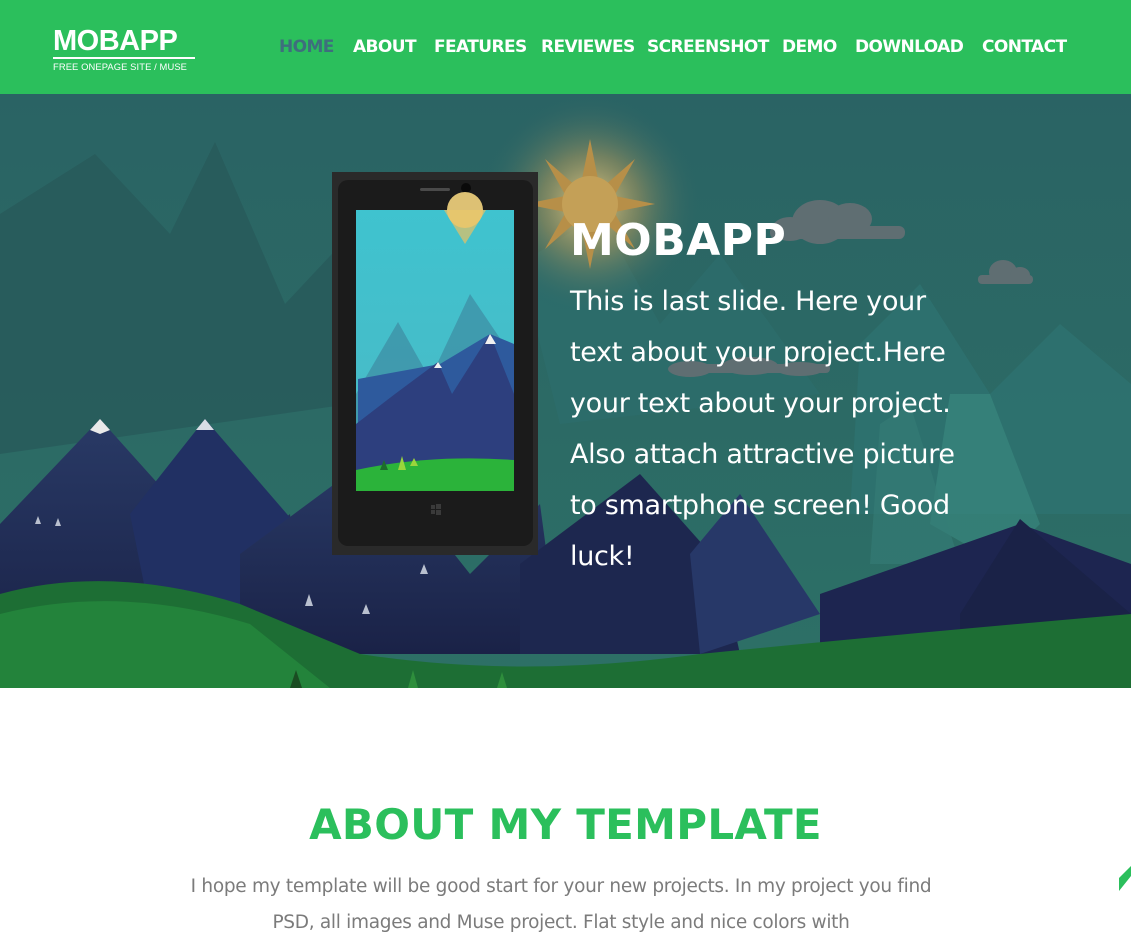  What do you see at coordinates (385, 47) in the screenshot?
I see `nav-about: ABOUT` at bounding box center [385, 47].